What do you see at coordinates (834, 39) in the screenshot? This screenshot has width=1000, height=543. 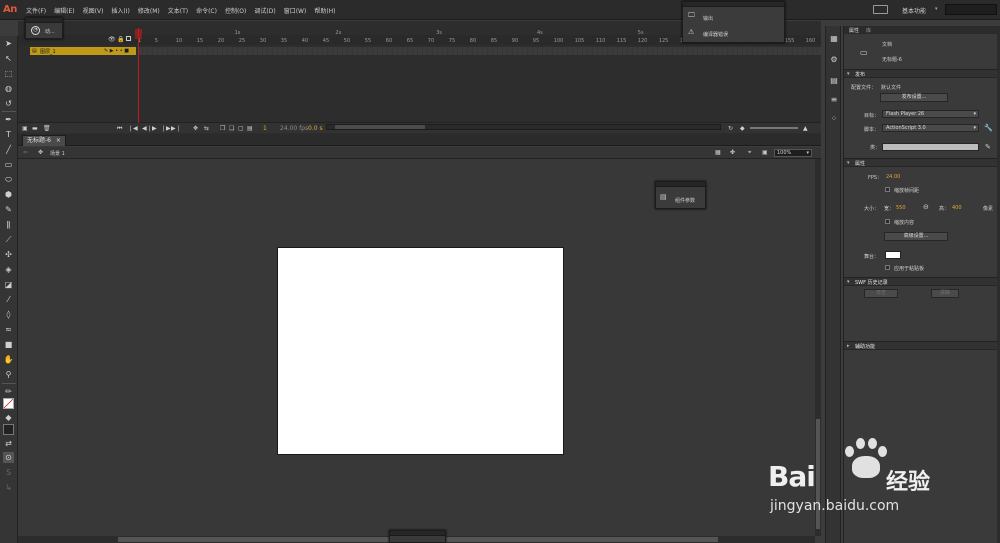 I see `color-panel-icon: ▦` at bounding box center [834, 39].